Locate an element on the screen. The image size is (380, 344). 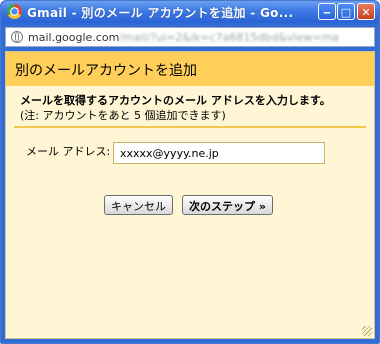
close-icon: ✕ is located at coordinates (366, 12).